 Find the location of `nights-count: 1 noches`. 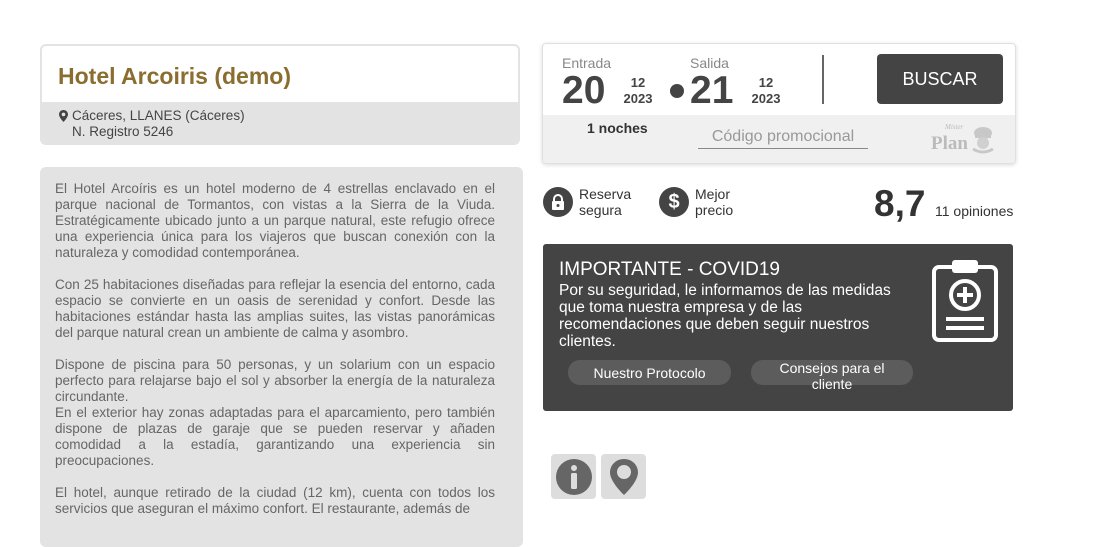

nights-count: 1 noches is located at coordinates (617, 128).